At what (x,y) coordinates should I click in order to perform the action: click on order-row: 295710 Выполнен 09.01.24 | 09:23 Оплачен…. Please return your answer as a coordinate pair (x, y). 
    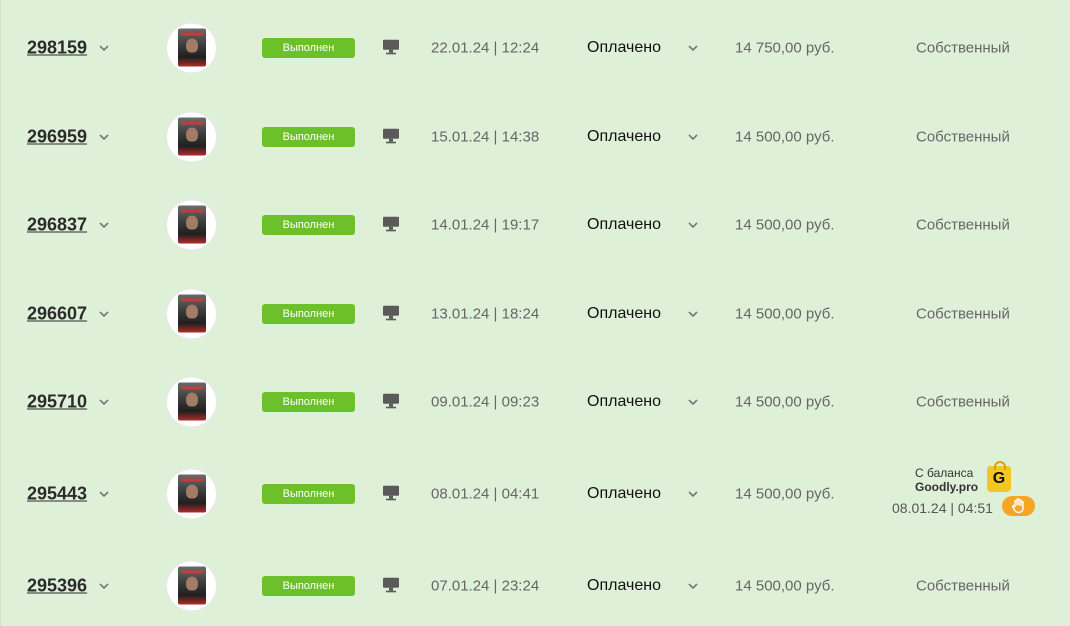
    Looking at the image, I should click on (535, 402).